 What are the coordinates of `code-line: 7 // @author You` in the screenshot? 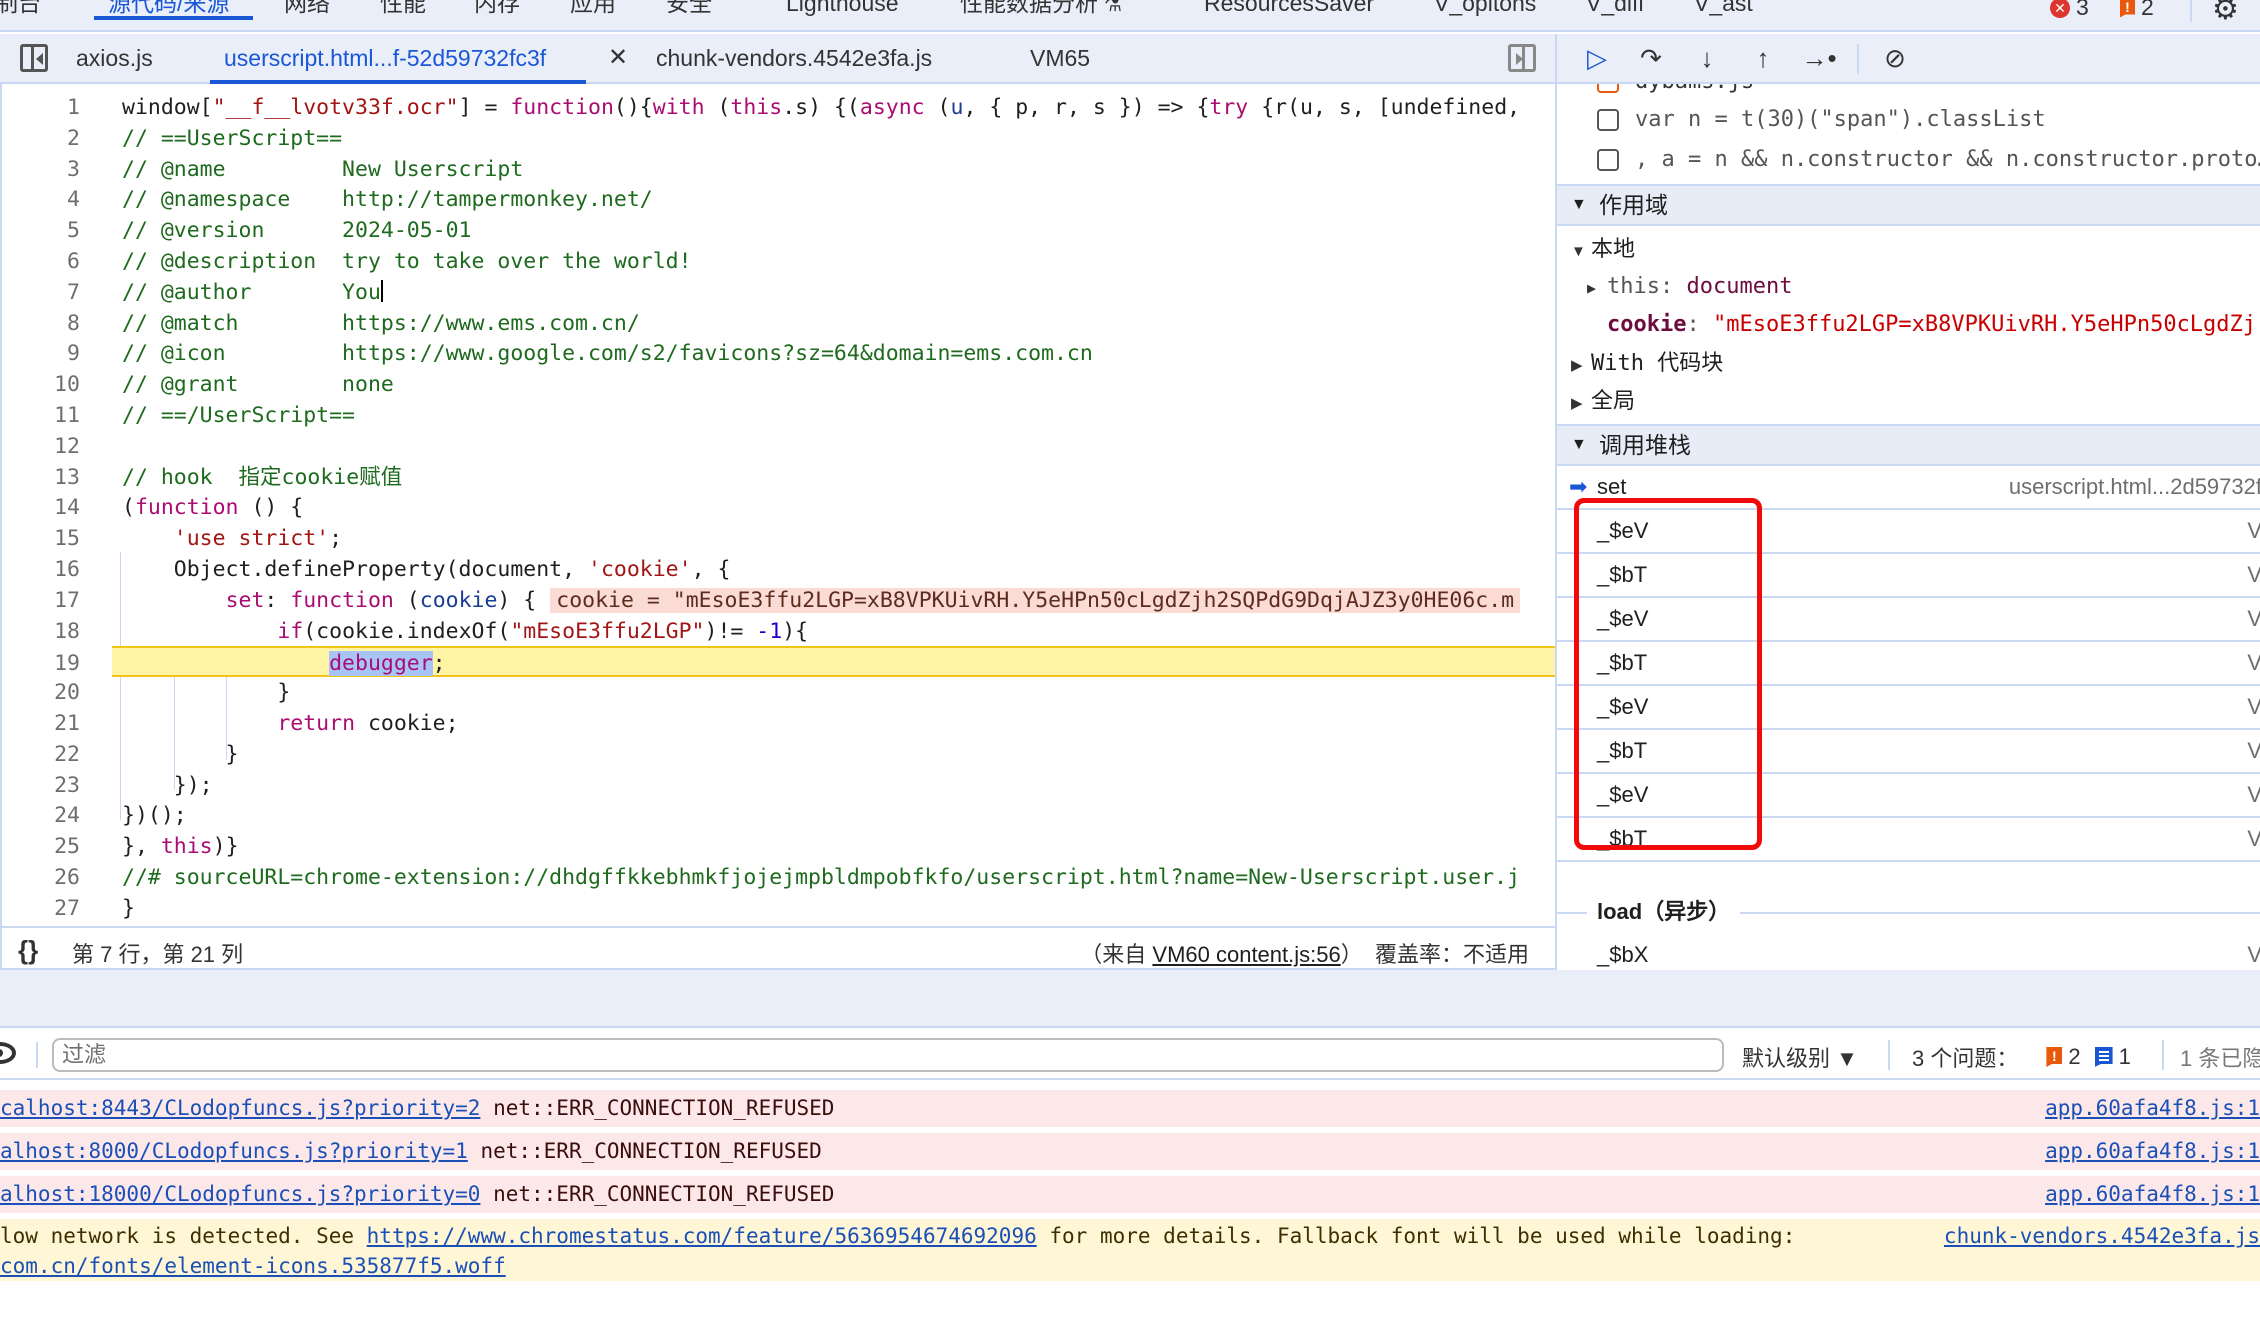 It's located at (778, 292).